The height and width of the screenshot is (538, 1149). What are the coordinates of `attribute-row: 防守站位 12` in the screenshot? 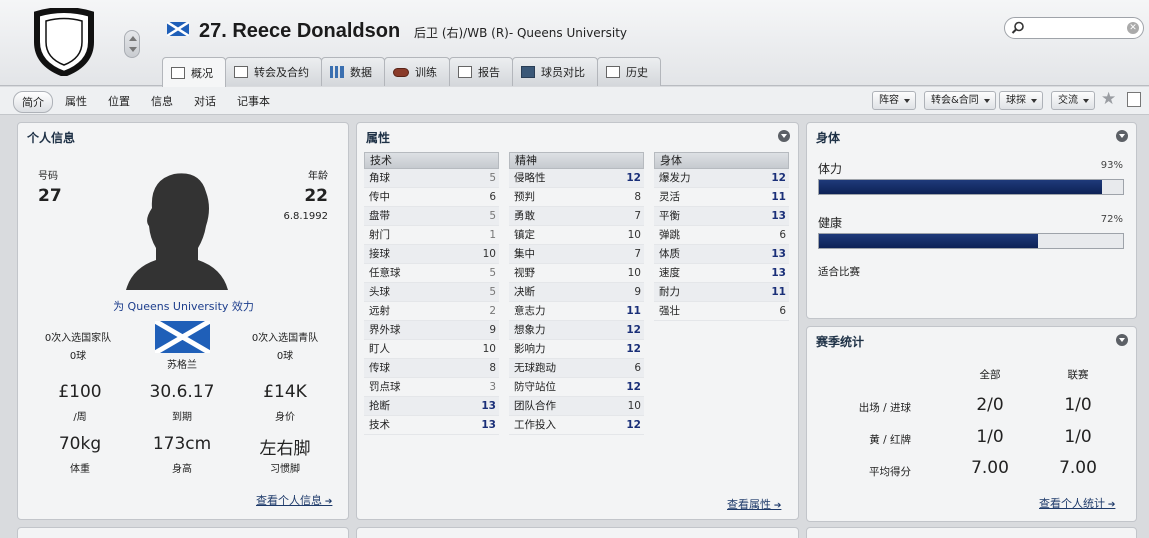 It's located at (576, 387).